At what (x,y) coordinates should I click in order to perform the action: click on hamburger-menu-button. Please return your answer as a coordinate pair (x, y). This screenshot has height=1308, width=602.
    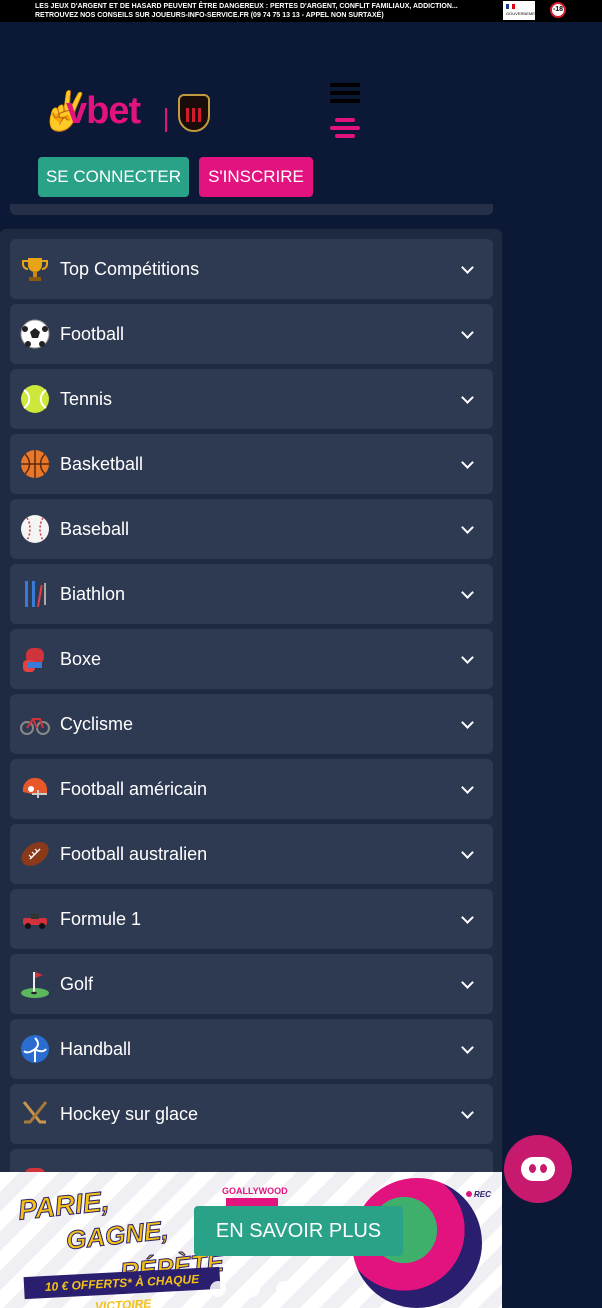
    Looking at the image, I should click on (345, 130).